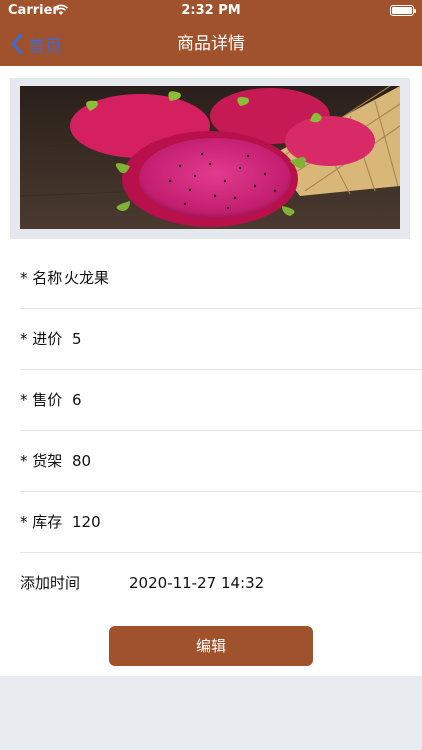  I want to click on field-label-shelf: * 货架, so click(41, 461).